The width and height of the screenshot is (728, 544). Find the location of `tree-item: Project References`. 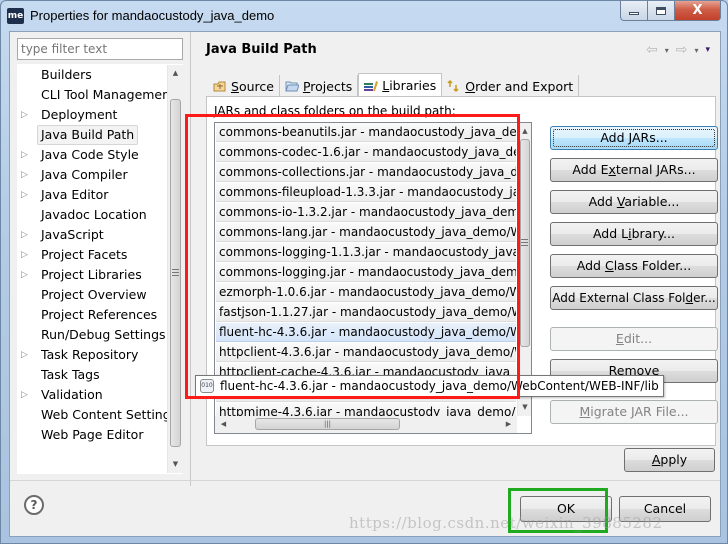

tree-item: Project References is located at coordinates (93, 315).